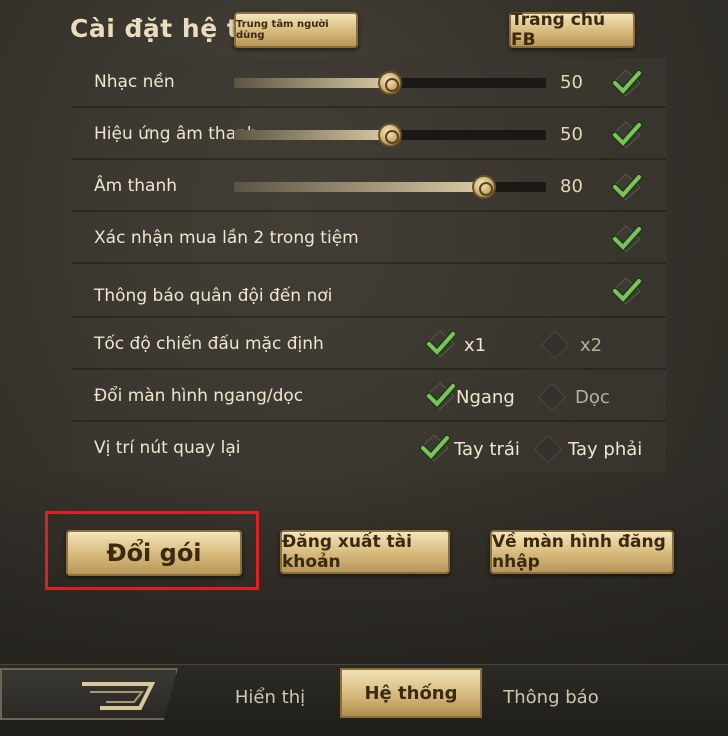 The image size is (728, 736). I want to click on sound-slider, so click(390, 187).